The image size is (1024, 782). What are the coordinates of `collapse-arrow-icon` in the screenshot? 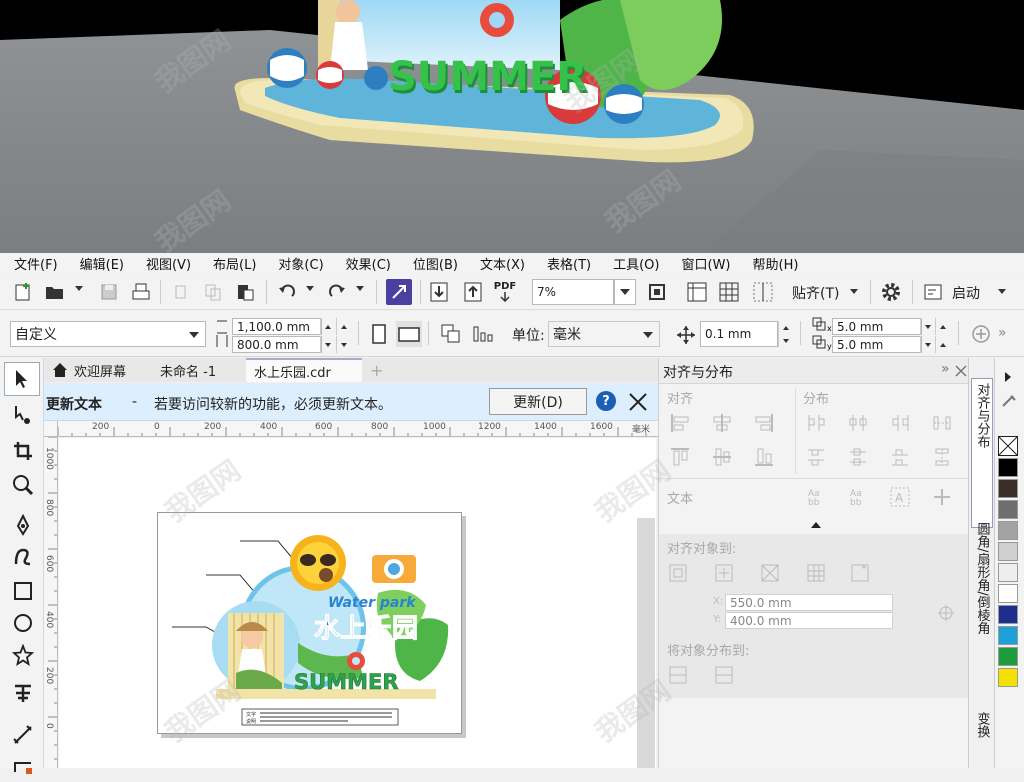 It's located at (816, 525).